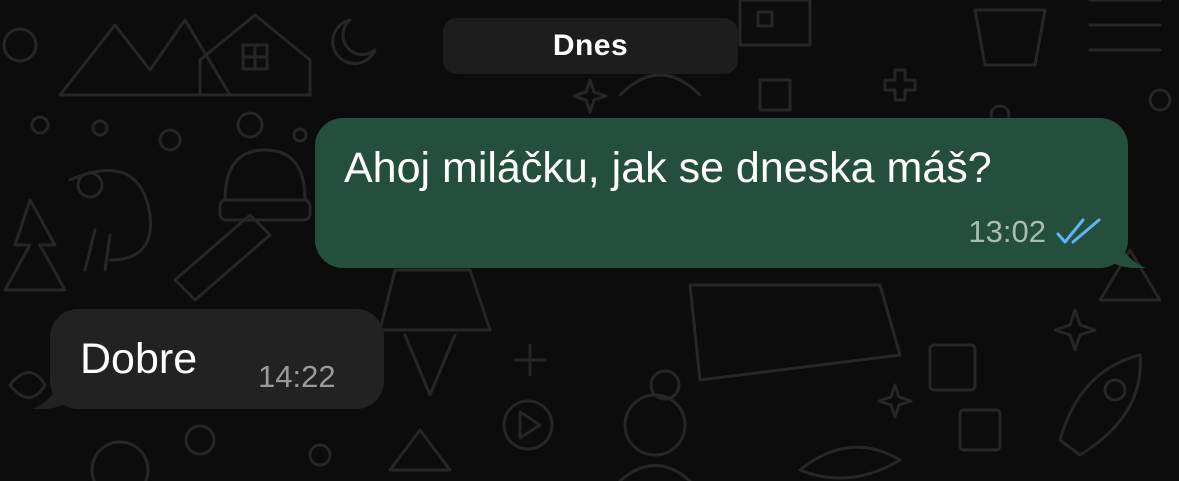  Describe the element at coordinates (1007, 231) in the screenshot. I see `message-time: 13:02` at that location.